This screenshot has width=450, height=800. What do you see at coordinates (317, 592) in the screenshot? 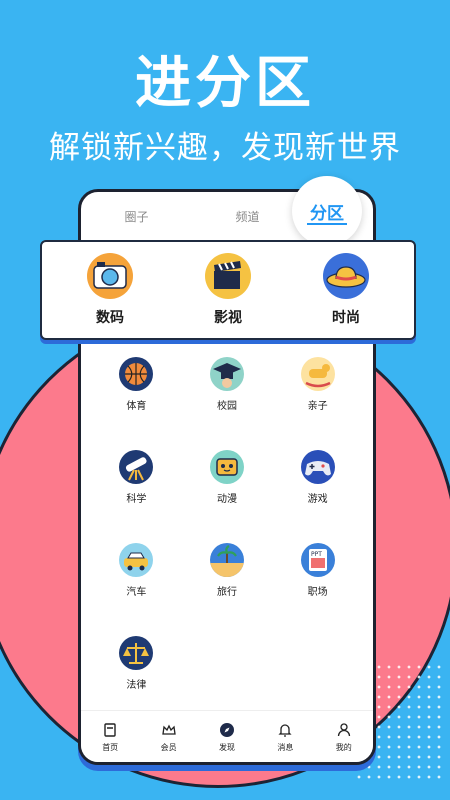
I see `category-label: 职场` at bounding box center [317, 592].